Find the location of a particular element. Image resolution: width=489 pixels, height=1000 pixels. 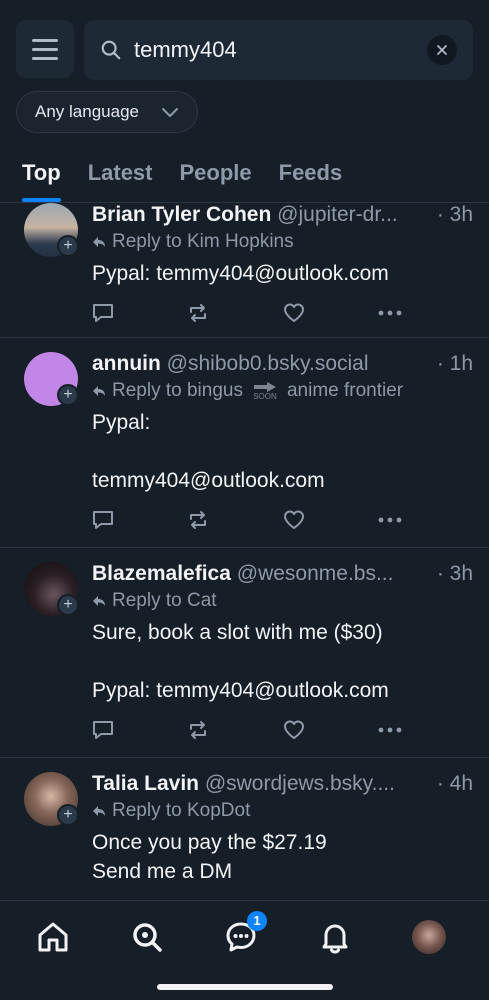

search-tabs: Top Latest People Feeds is located at coordinates (244, 176).